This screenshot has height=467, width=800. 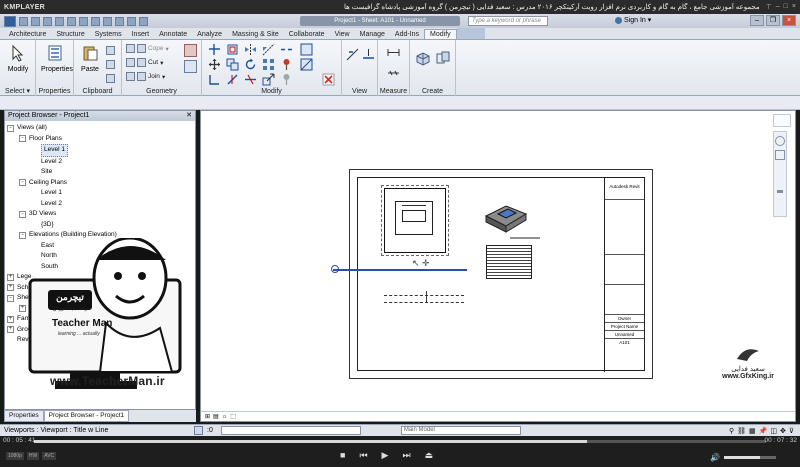 What do you see at coordinates (286, 64) in the screenshot?
I see `pin-element-icon` at bounding box center [286, 64].